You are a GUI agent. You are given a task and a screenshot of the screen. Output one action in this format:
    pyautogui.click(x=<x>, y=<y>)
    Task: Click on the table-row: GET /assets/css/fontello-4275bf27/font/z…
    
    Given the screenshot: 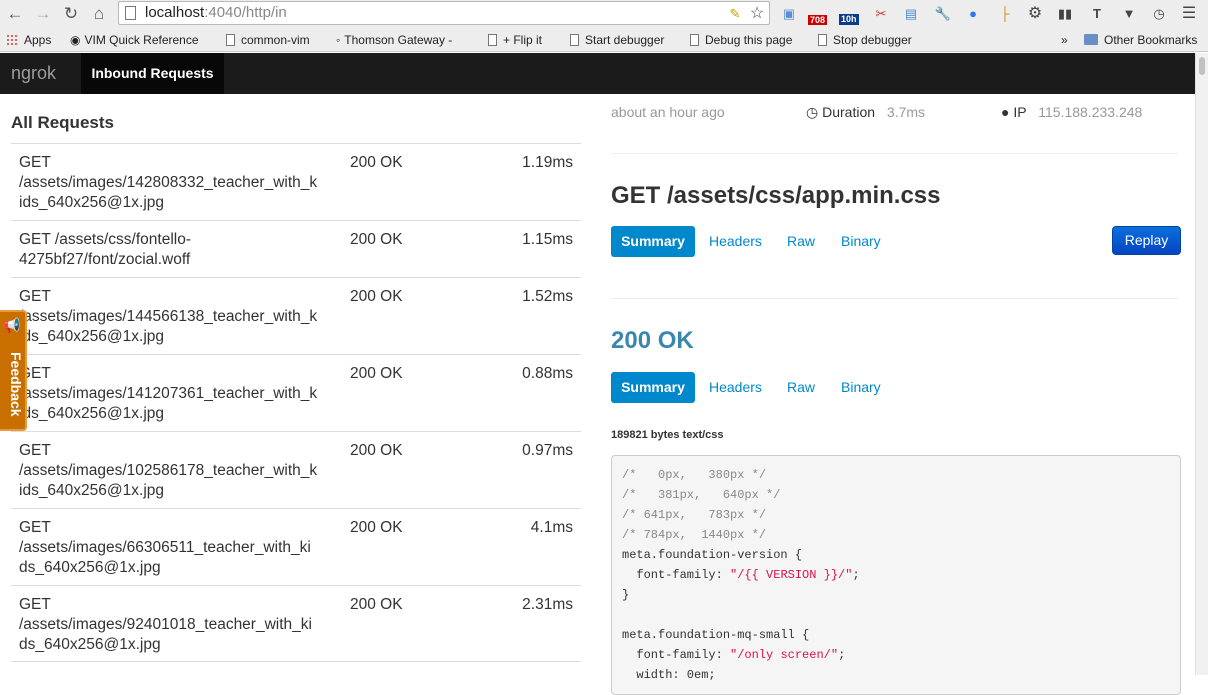 What is the action you would take?
    pyautogui.click(x=296, y=248)
    